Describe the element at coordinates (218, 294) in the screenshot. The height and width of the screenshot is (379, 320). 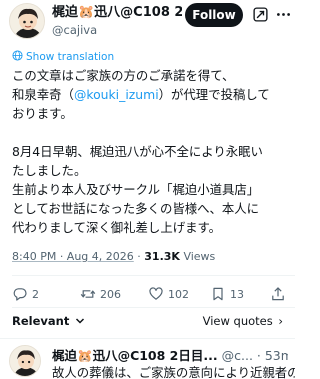
I see `bookmark-icon` at that location.